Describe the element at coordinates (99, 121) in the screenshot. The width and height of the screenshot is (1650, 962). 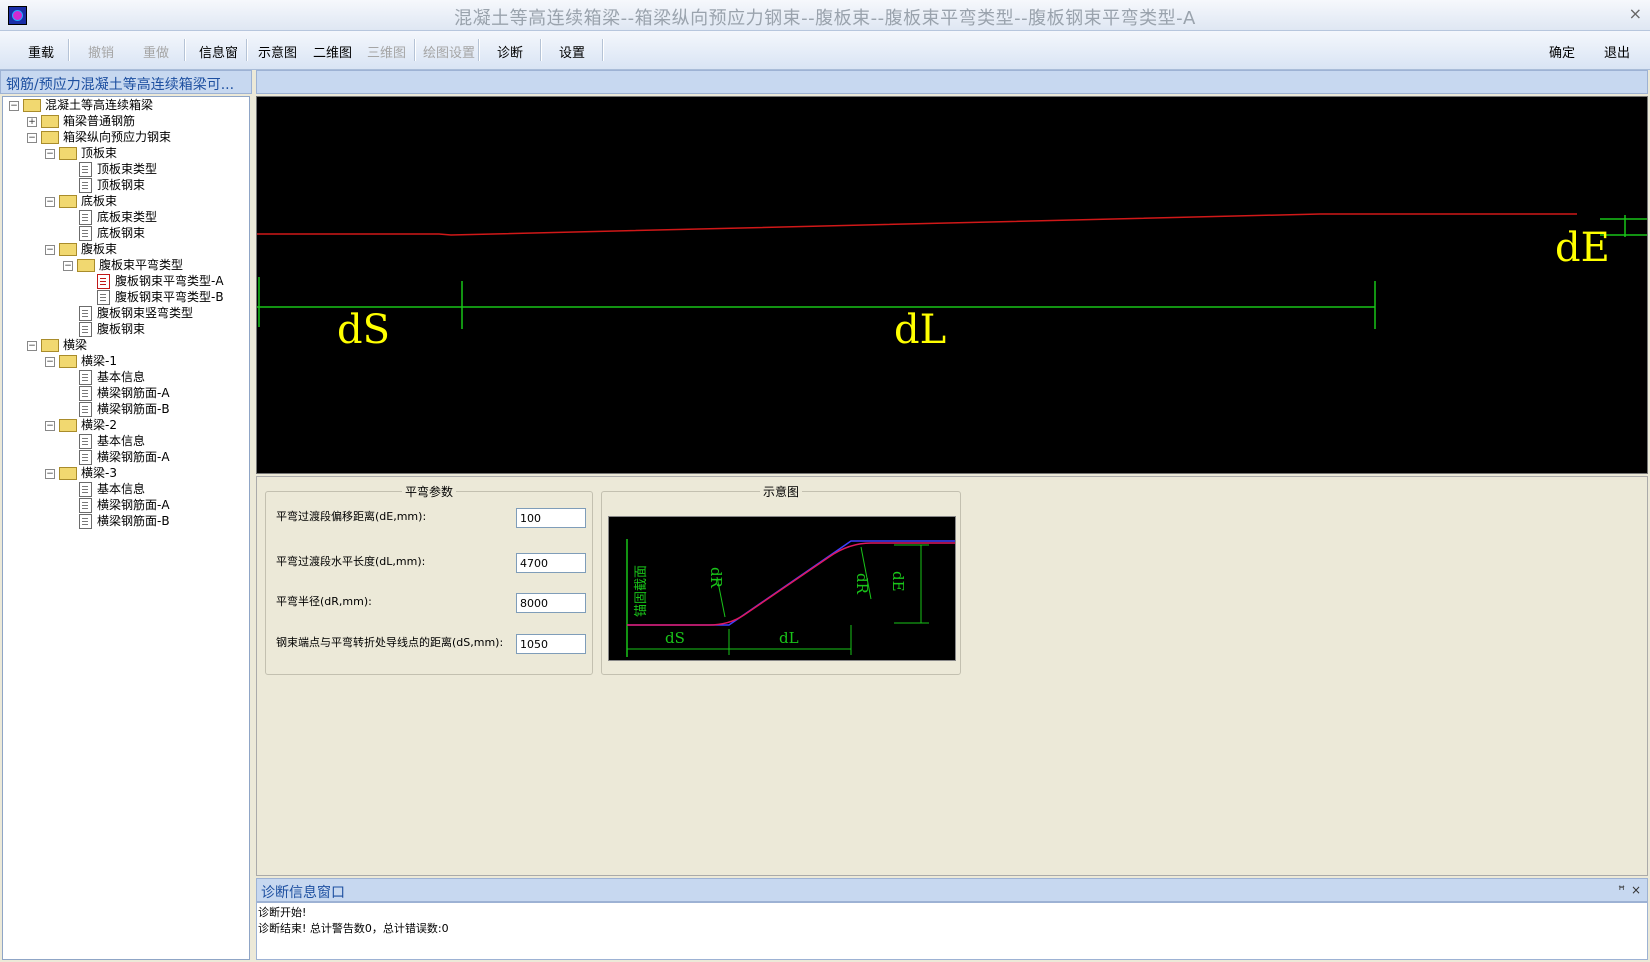
I see `tree-label: 箱梁普通钢筋` at that location.